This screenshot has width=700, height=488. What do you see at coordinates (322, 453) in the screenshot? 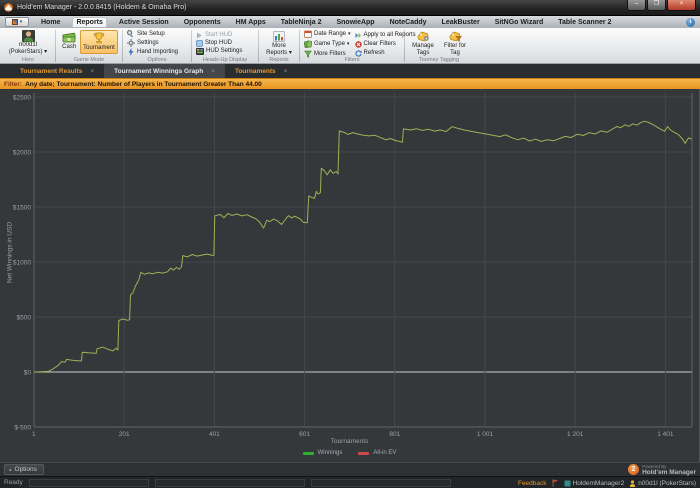
I see `legend-winnings: Winnings` at bounding box center [322, 453].